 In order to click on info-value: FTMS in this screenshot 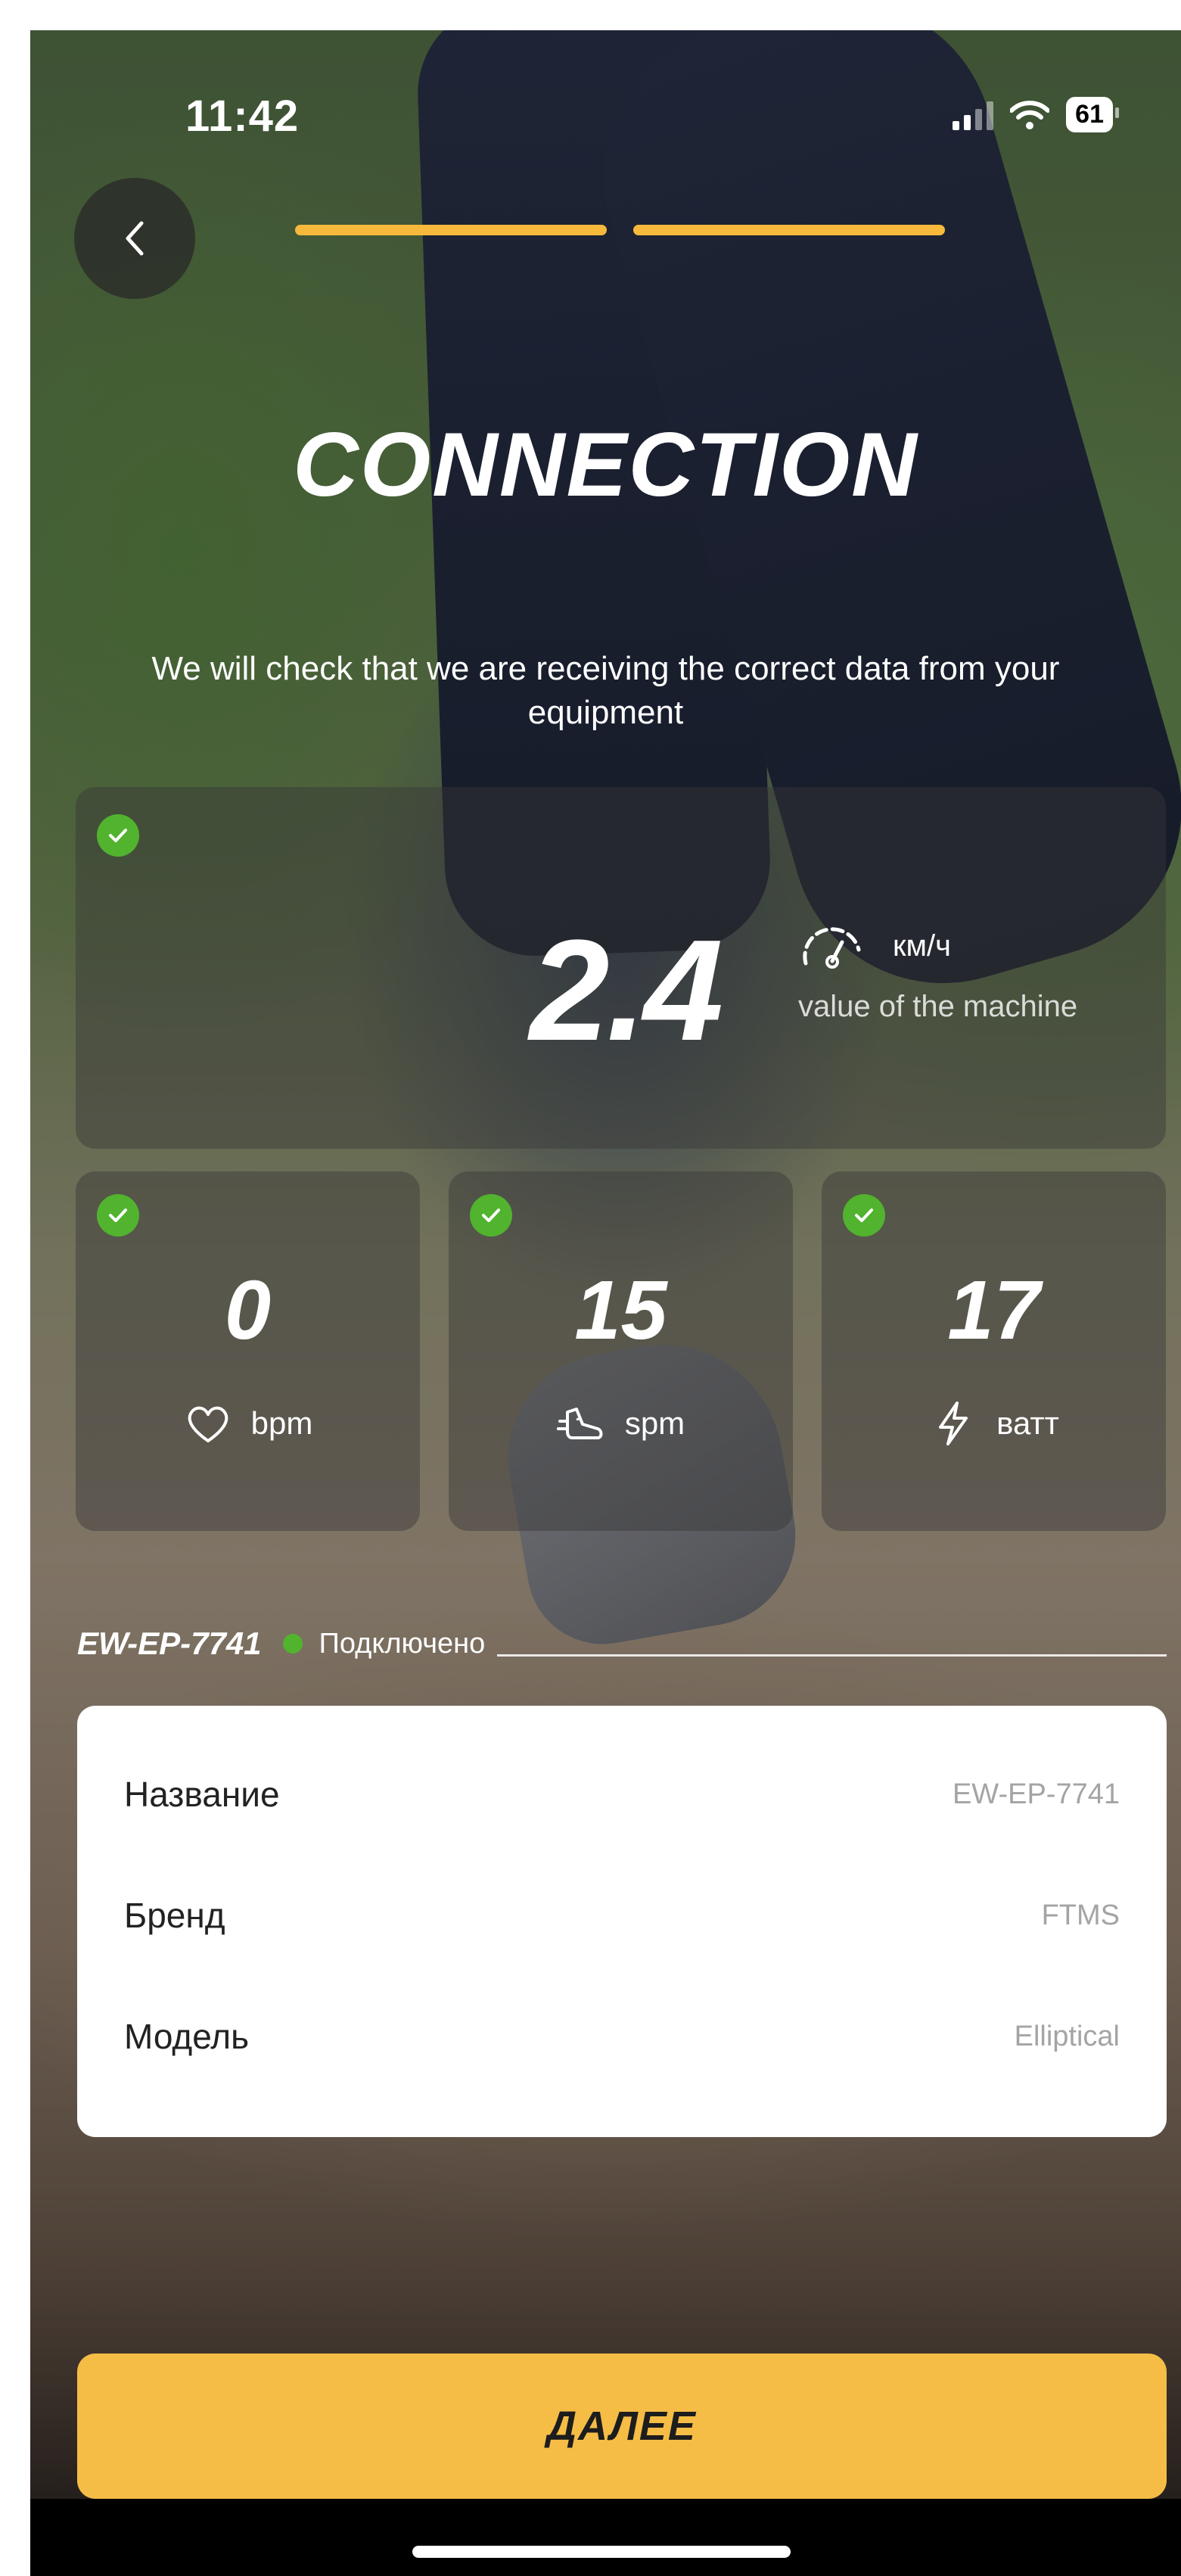, I will do `click(1080, 1915)`.